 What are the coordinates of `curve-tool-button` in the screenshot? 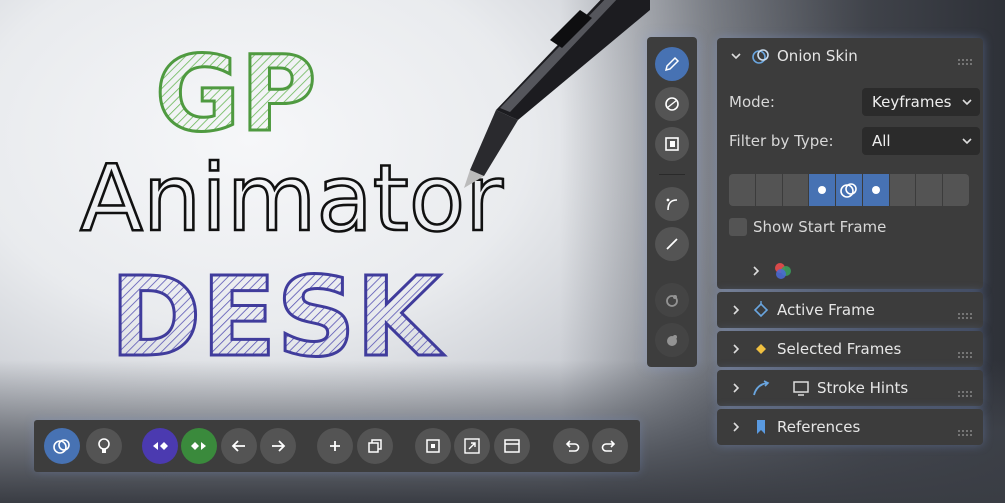 It's located at (672, 204).